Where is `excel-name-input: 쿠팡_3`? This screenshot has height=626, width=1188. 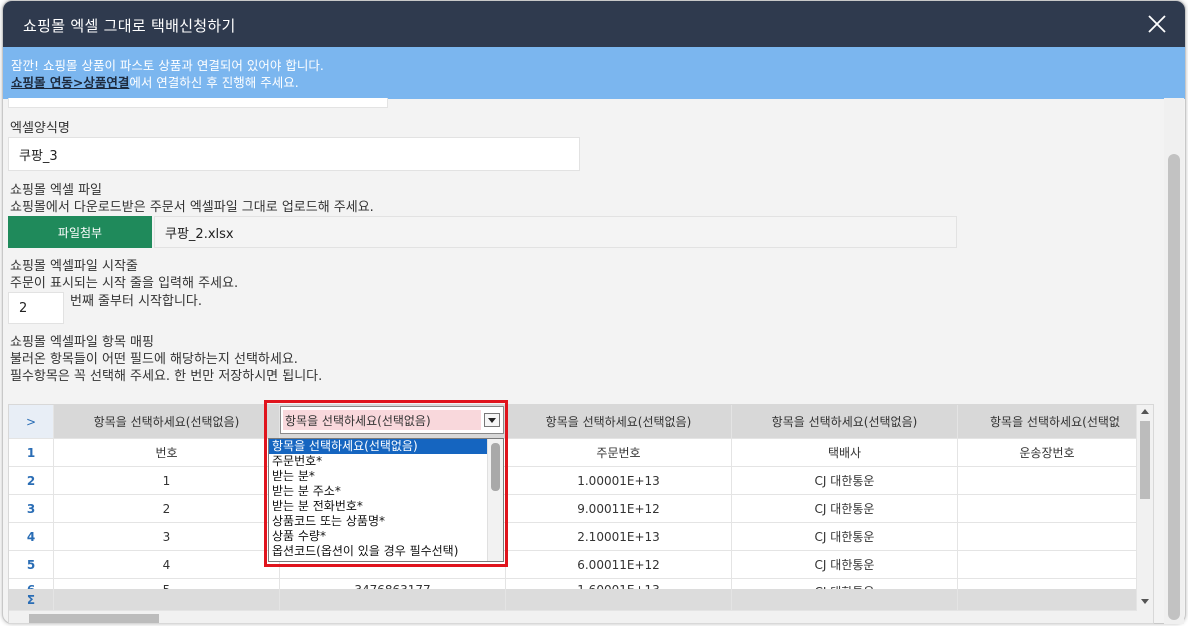
excel-name-input: 쿠팡_3 is located at coordinates (294, 154).